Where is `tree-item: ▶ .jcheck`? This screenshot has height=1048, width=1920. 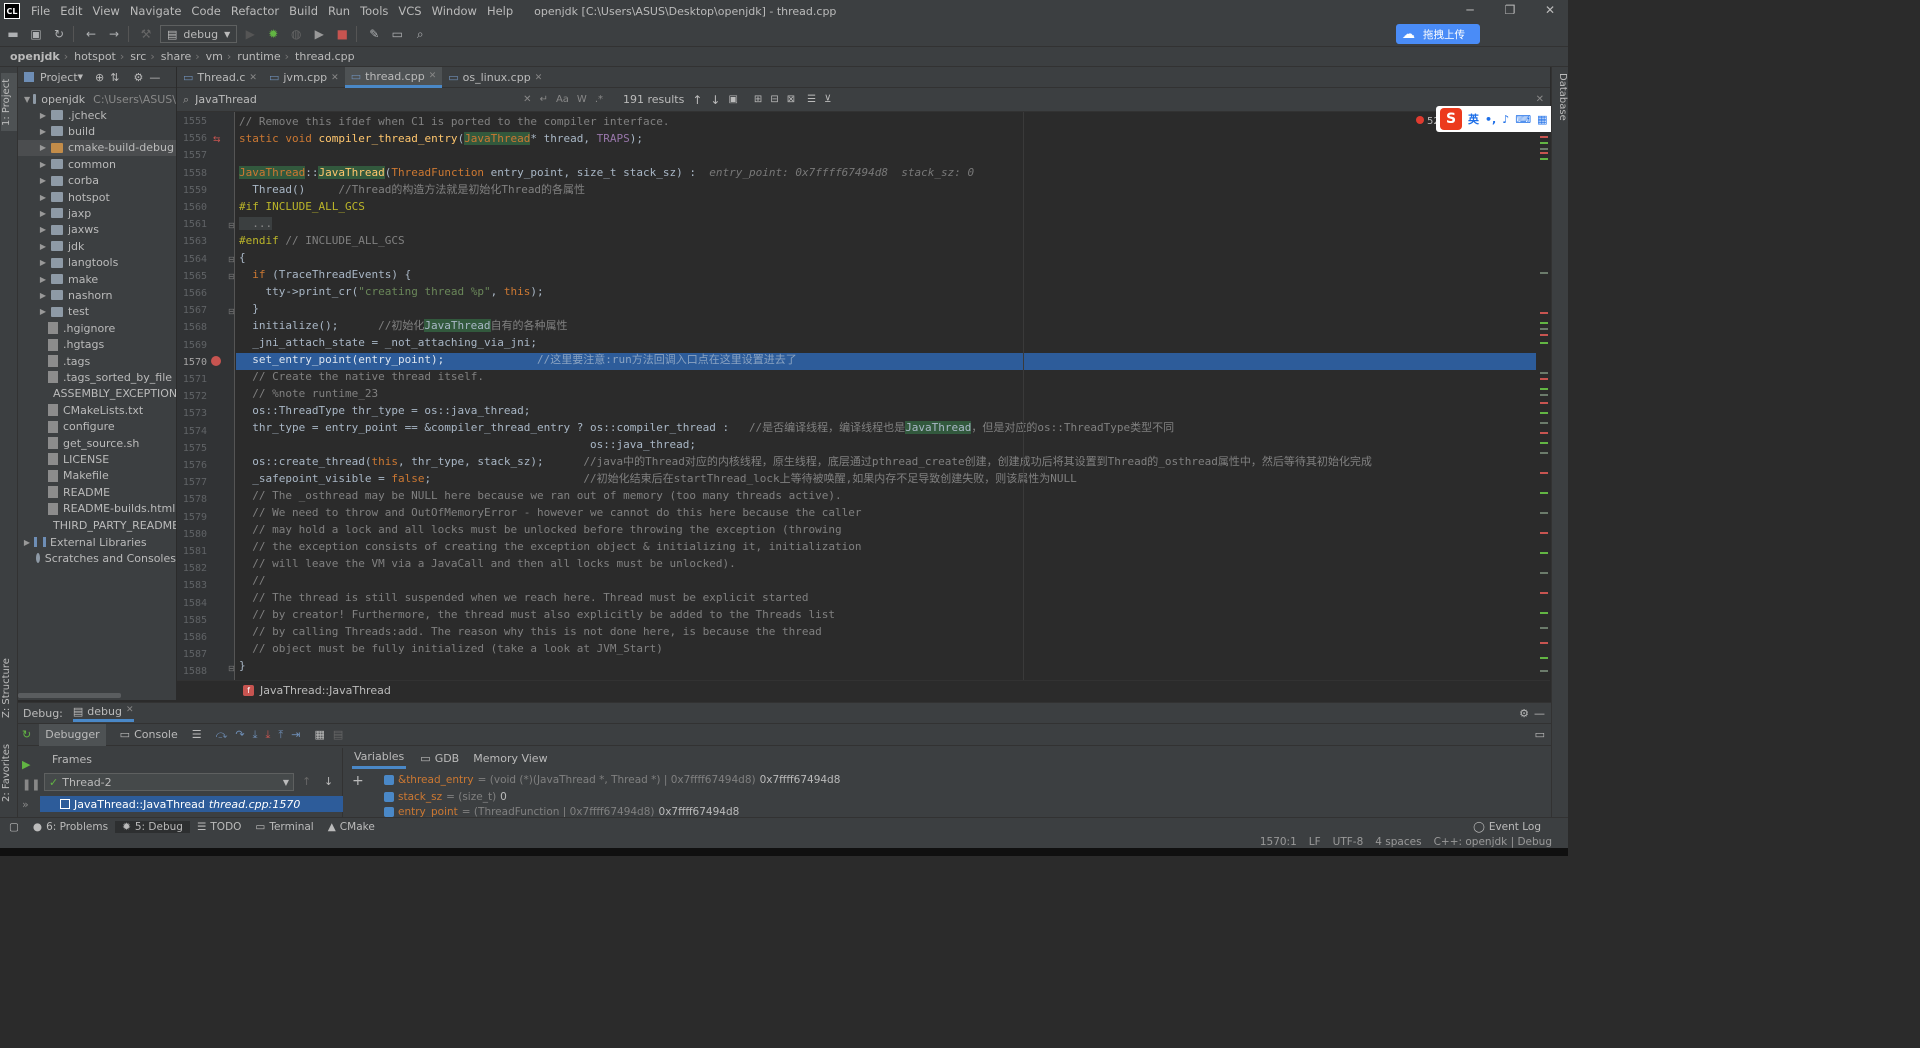
tree-item: ▶ .jcheck is located at coordinates (97, 115).